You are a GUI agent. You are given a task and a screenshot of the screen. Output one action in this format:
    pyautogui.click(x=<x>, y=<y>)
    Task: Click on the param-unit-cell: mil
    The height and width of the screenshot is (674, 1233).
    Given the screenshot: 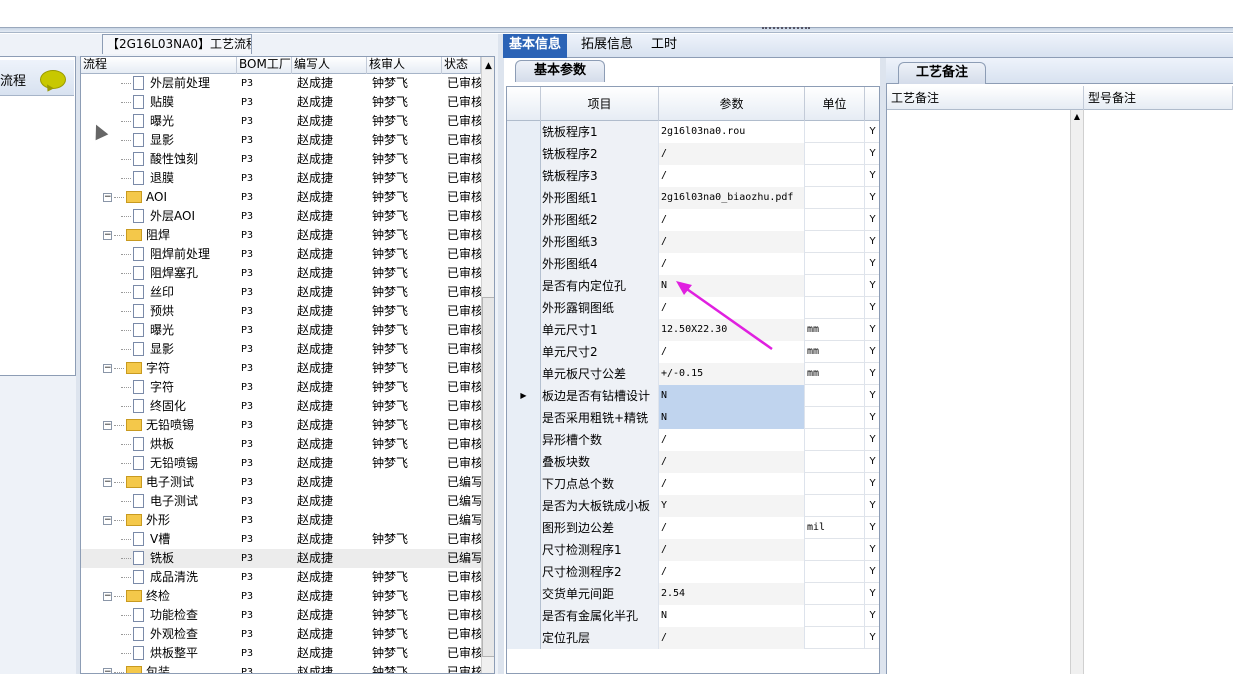 What is the action you would take?
    pyautogui.click(x=835, y=528)
    